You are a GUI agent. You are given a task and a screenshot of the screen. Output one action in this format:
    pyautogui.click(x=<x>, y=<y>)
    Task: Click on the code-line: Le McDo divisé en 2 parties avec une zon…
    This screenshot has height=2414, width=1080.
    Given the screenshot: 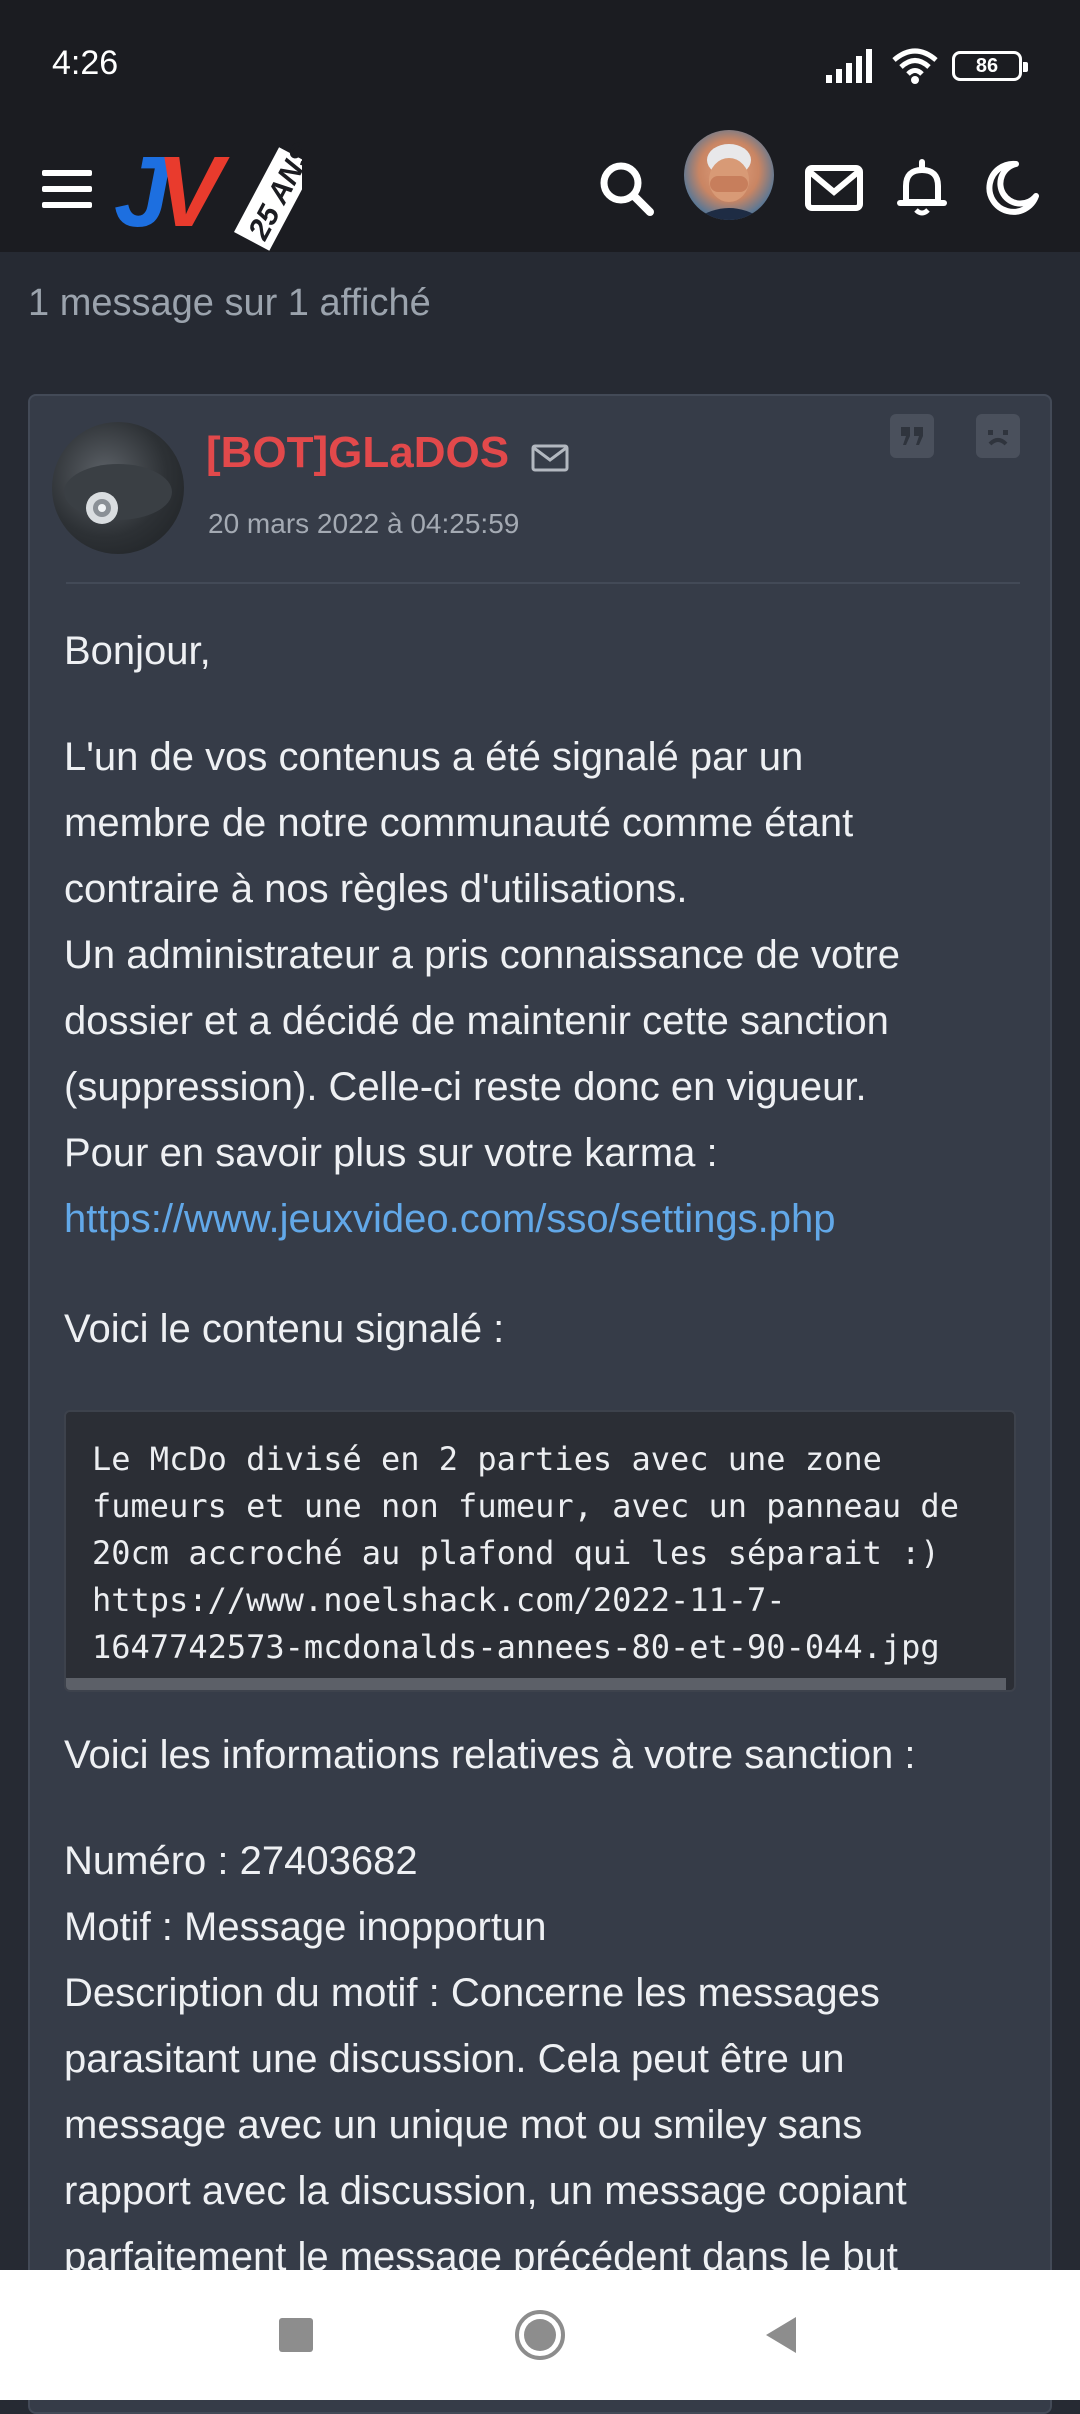 What is the action you would take?
    pyautogui.click(x=487, y=1459)
    